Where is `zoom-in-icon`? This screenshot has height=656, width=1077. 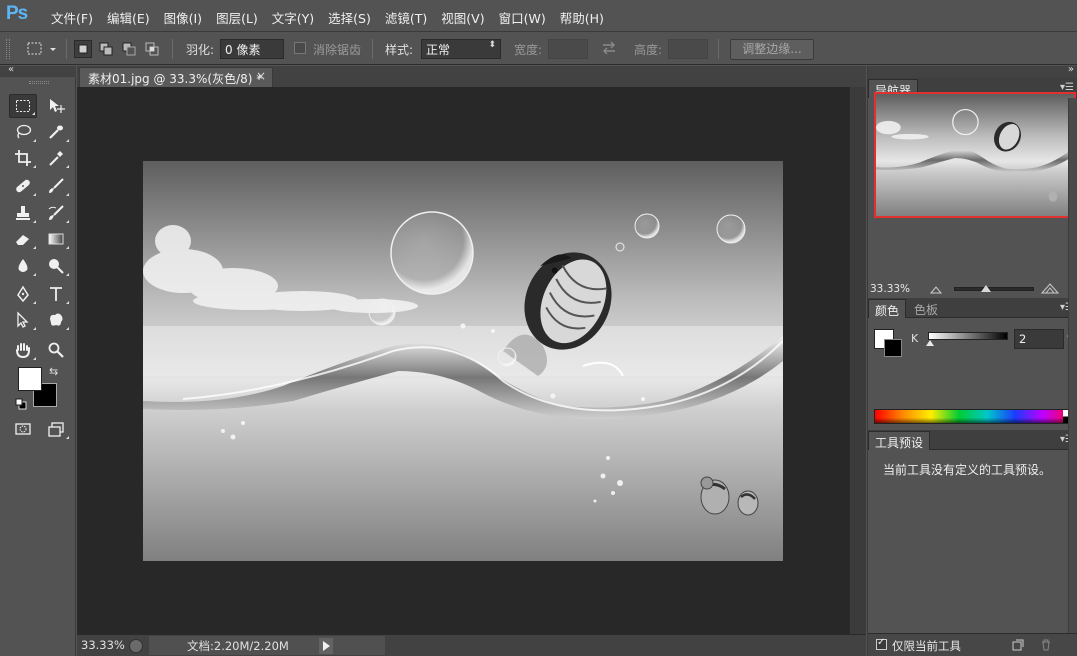
zoom-in-icon is located at coordinates (1050, 288).